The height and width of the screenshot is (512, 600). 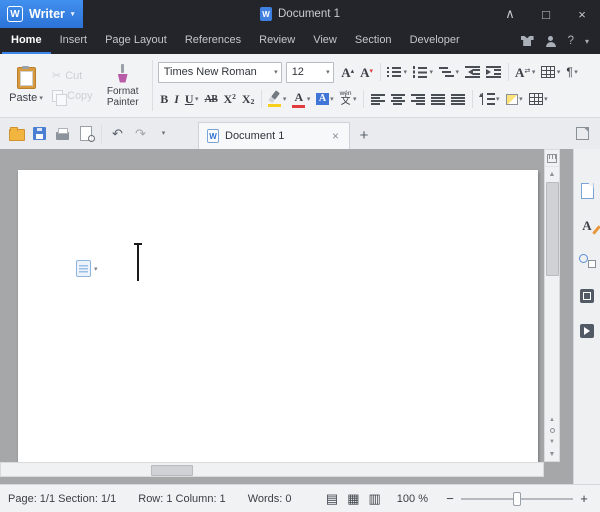 I want to click on phonetic-guide-button: wén 文 ▾, so click(x=348, y=99).